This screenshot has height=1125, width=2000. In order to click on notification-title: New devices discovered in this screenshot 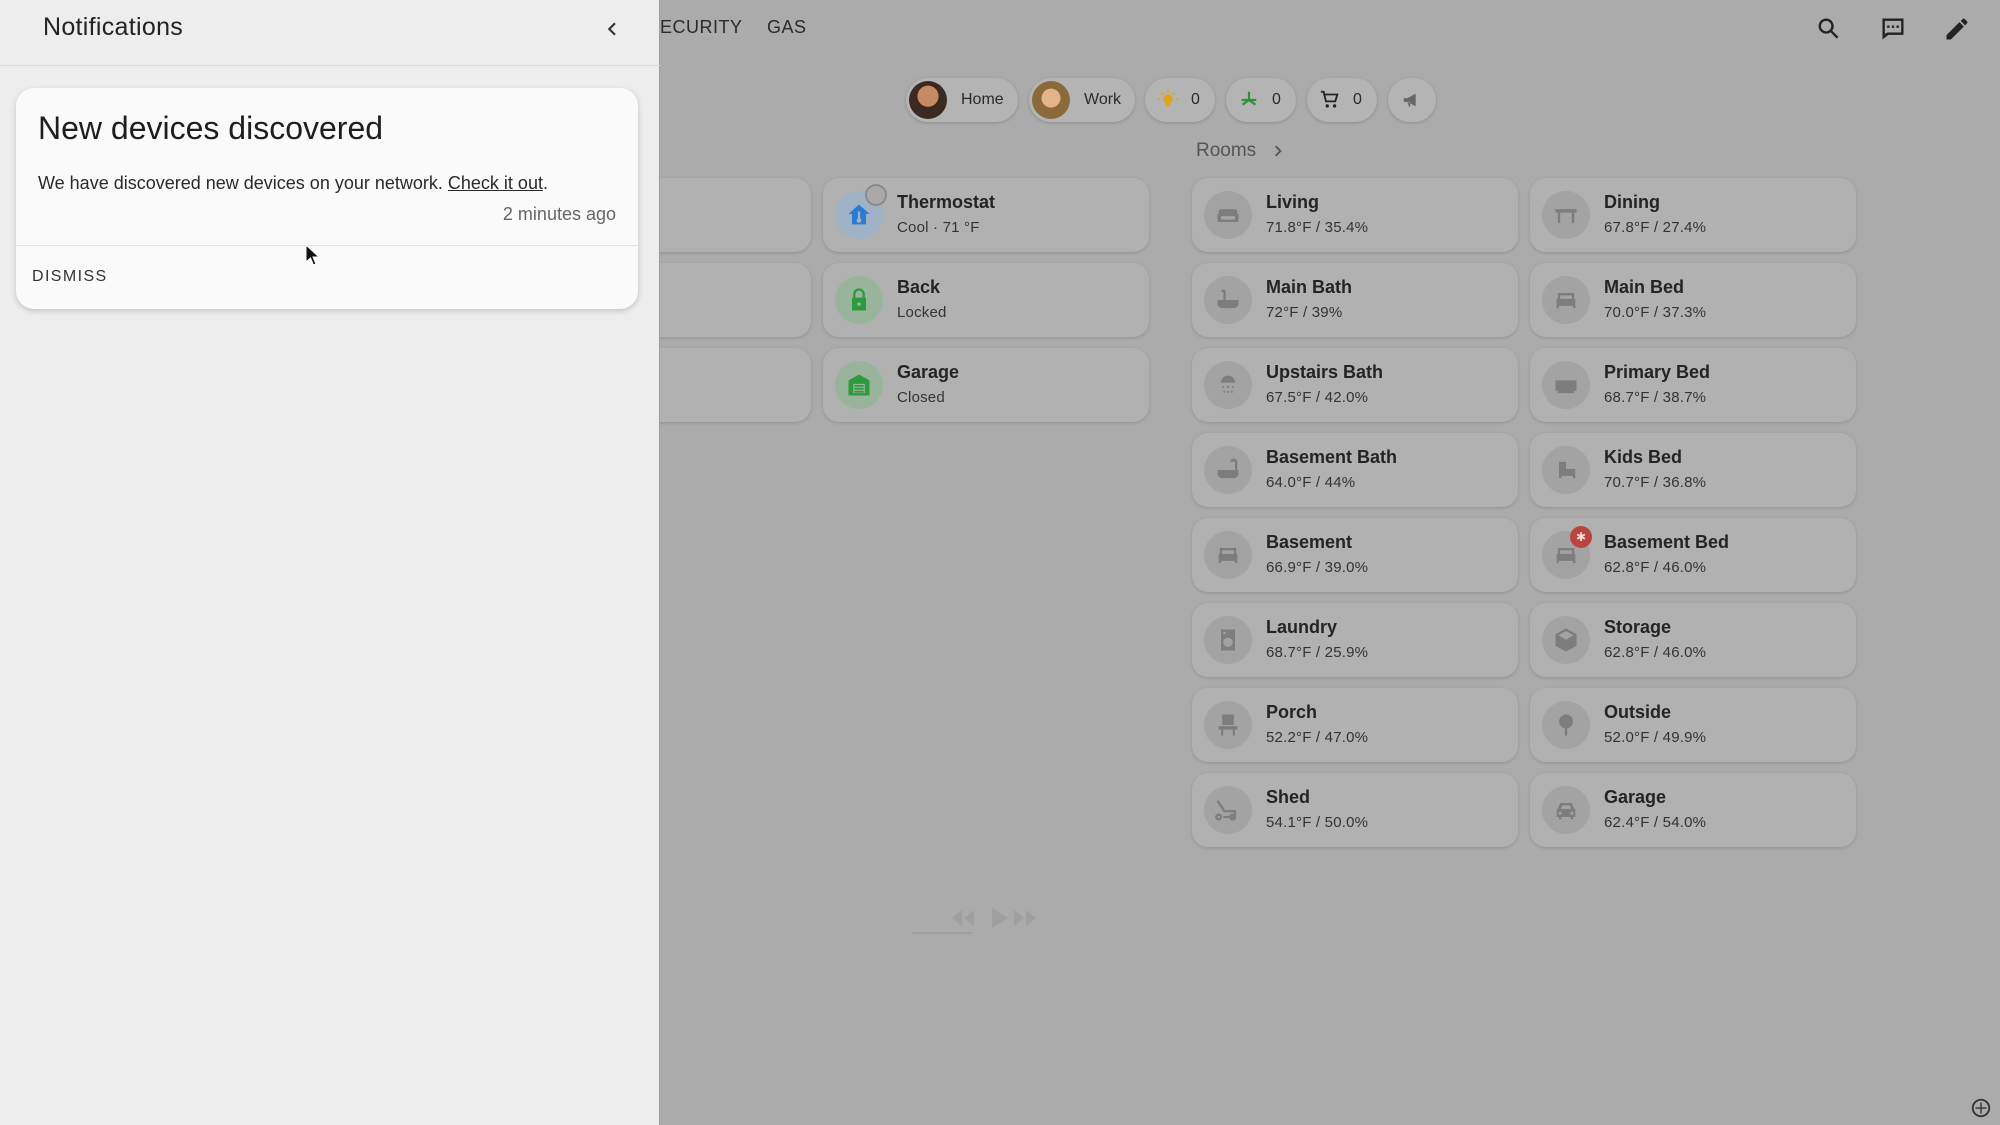, I will do `click(211, 128)`.